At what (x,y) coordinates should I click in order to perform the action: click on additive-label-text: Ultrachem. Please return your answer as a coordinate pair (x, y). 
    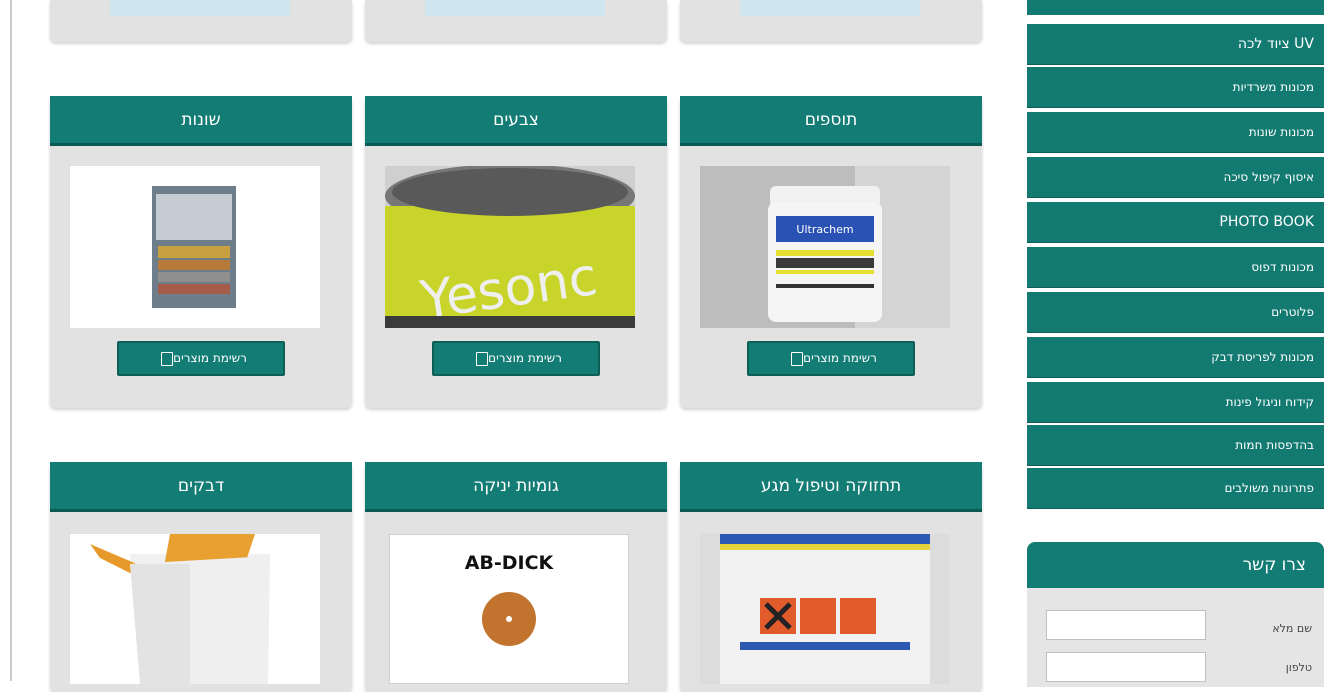
    Looking at the image, I should click on (824, 229).